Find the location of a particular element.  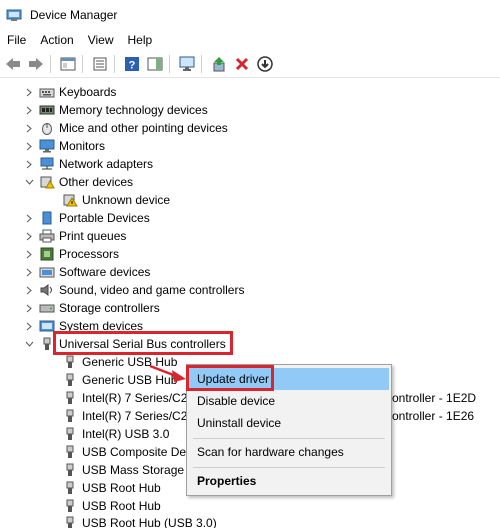

tree-item-print-queues: Print queues is located at coordinates (75, 236).